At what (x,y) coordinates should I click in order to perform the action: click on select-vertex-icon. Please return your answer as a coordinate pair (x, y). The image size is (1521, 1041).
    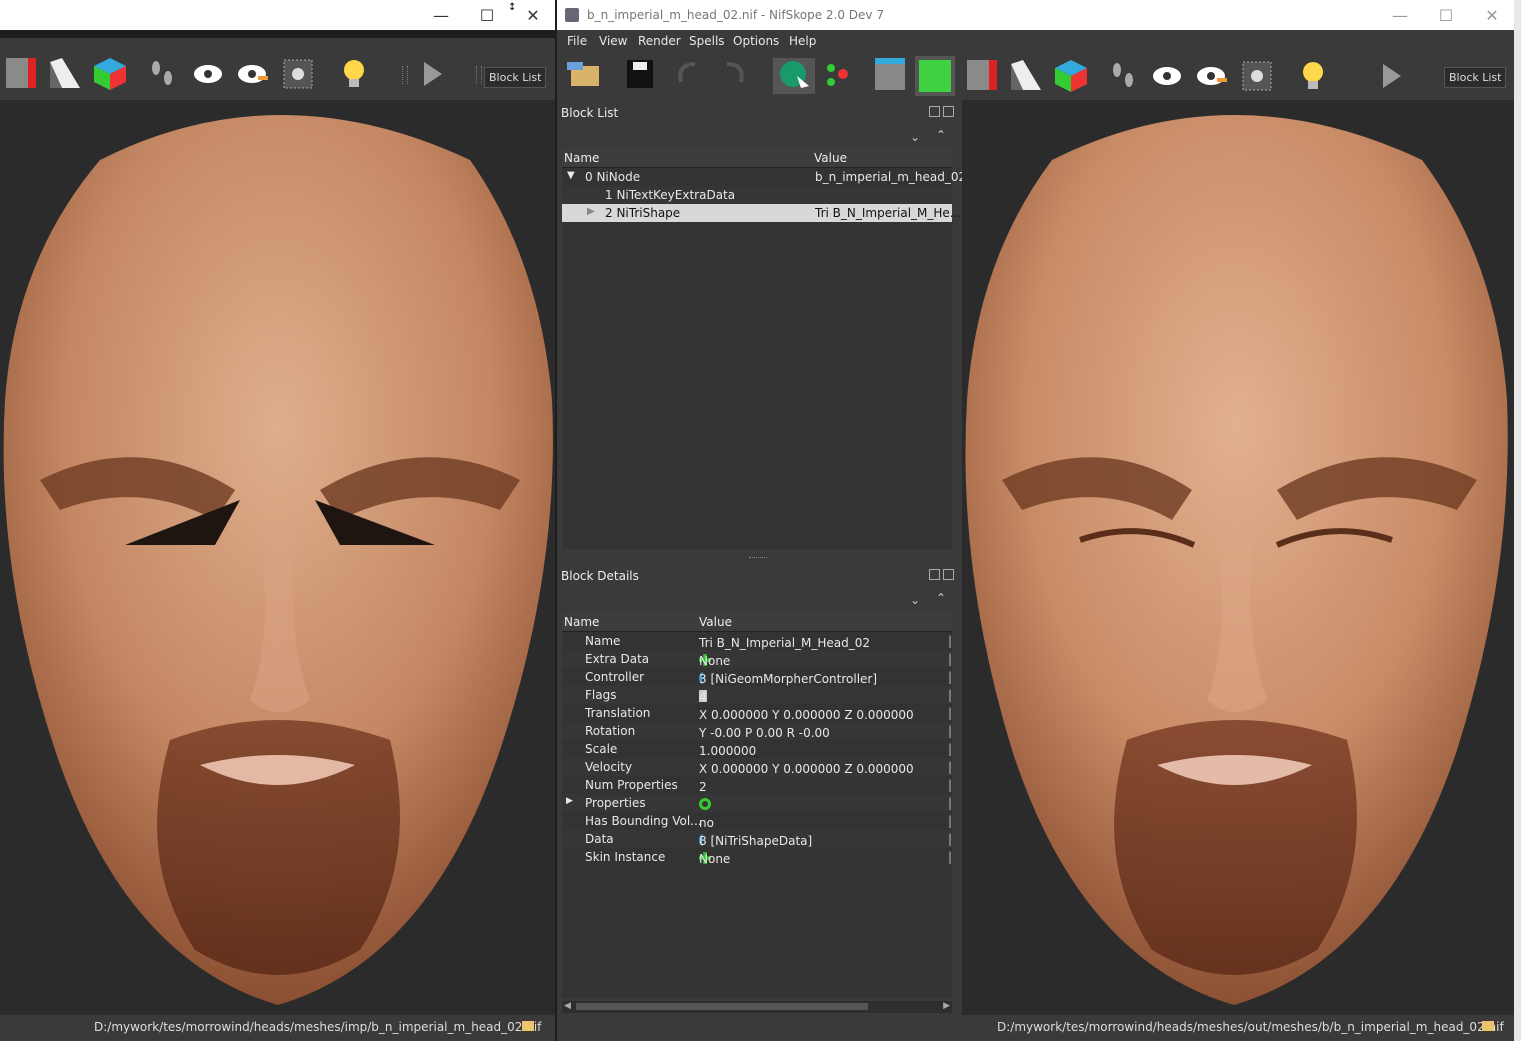
    Looking at the image, I should click on (837, 75).